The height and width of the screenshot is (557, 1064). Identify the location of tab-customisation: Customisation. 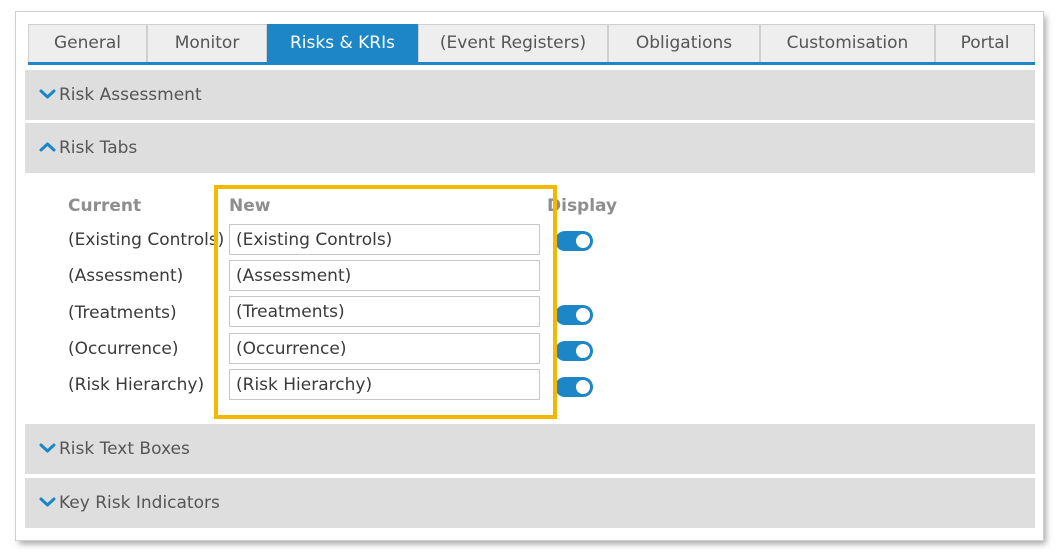
(847, 43).